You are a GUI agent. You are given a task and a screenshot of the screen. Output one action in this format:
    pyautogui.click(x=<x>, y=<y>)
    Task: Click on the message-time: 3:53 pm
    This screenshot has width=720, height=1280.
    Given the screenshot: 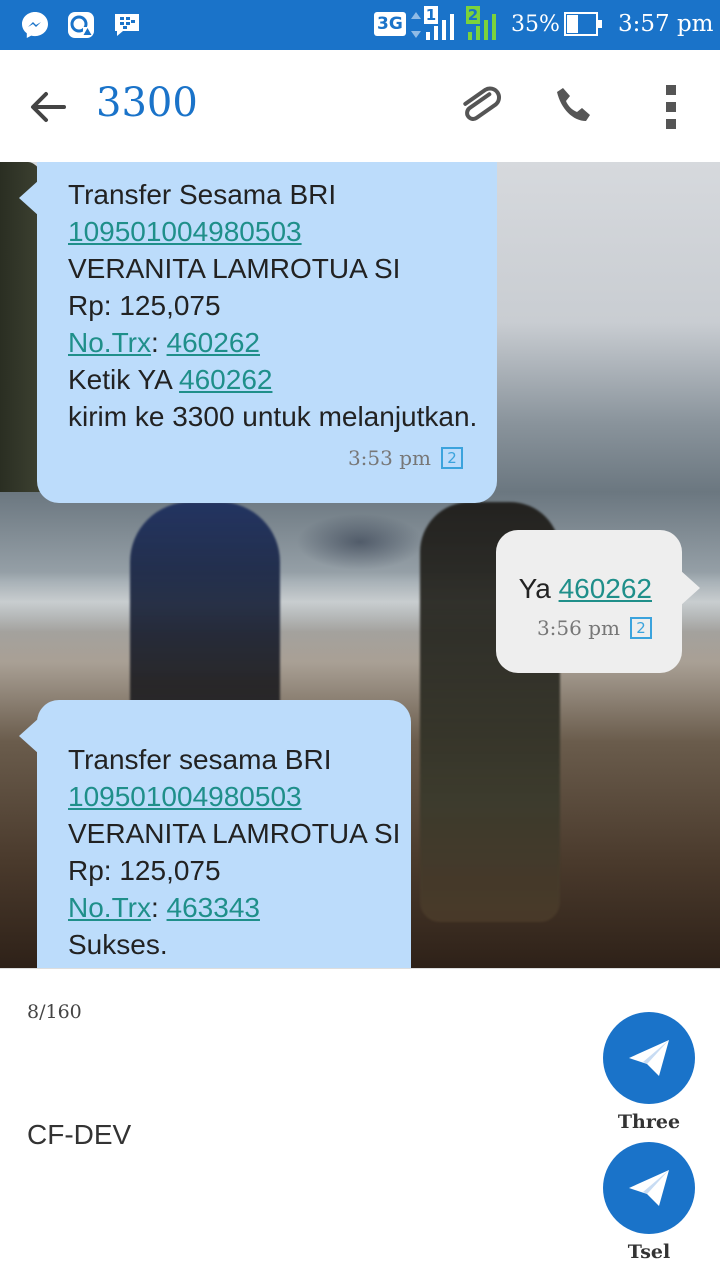 What is the action you would take?
    pyautogui.click(x=389, y=458)
    